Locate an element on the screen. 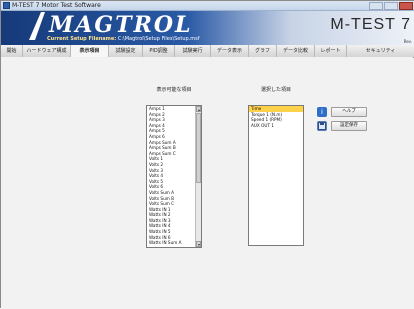  revision-label: Rev. is located at coordinates (407, 41).